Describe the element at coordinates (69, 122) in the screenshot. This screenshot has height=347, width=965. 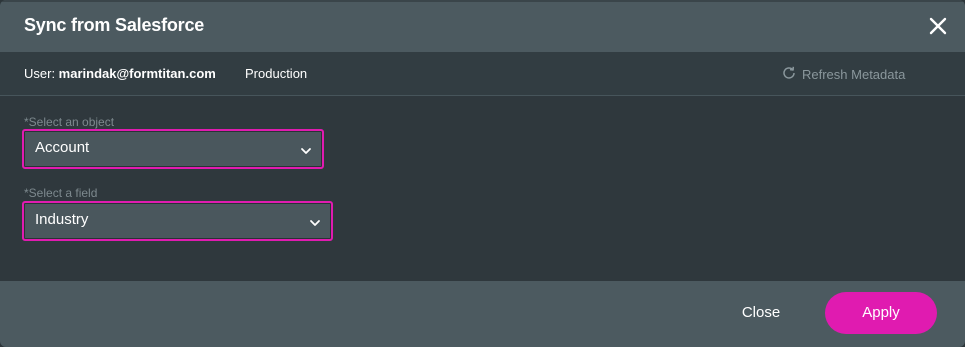
I see `object-select-label: *Select an object` at that location.